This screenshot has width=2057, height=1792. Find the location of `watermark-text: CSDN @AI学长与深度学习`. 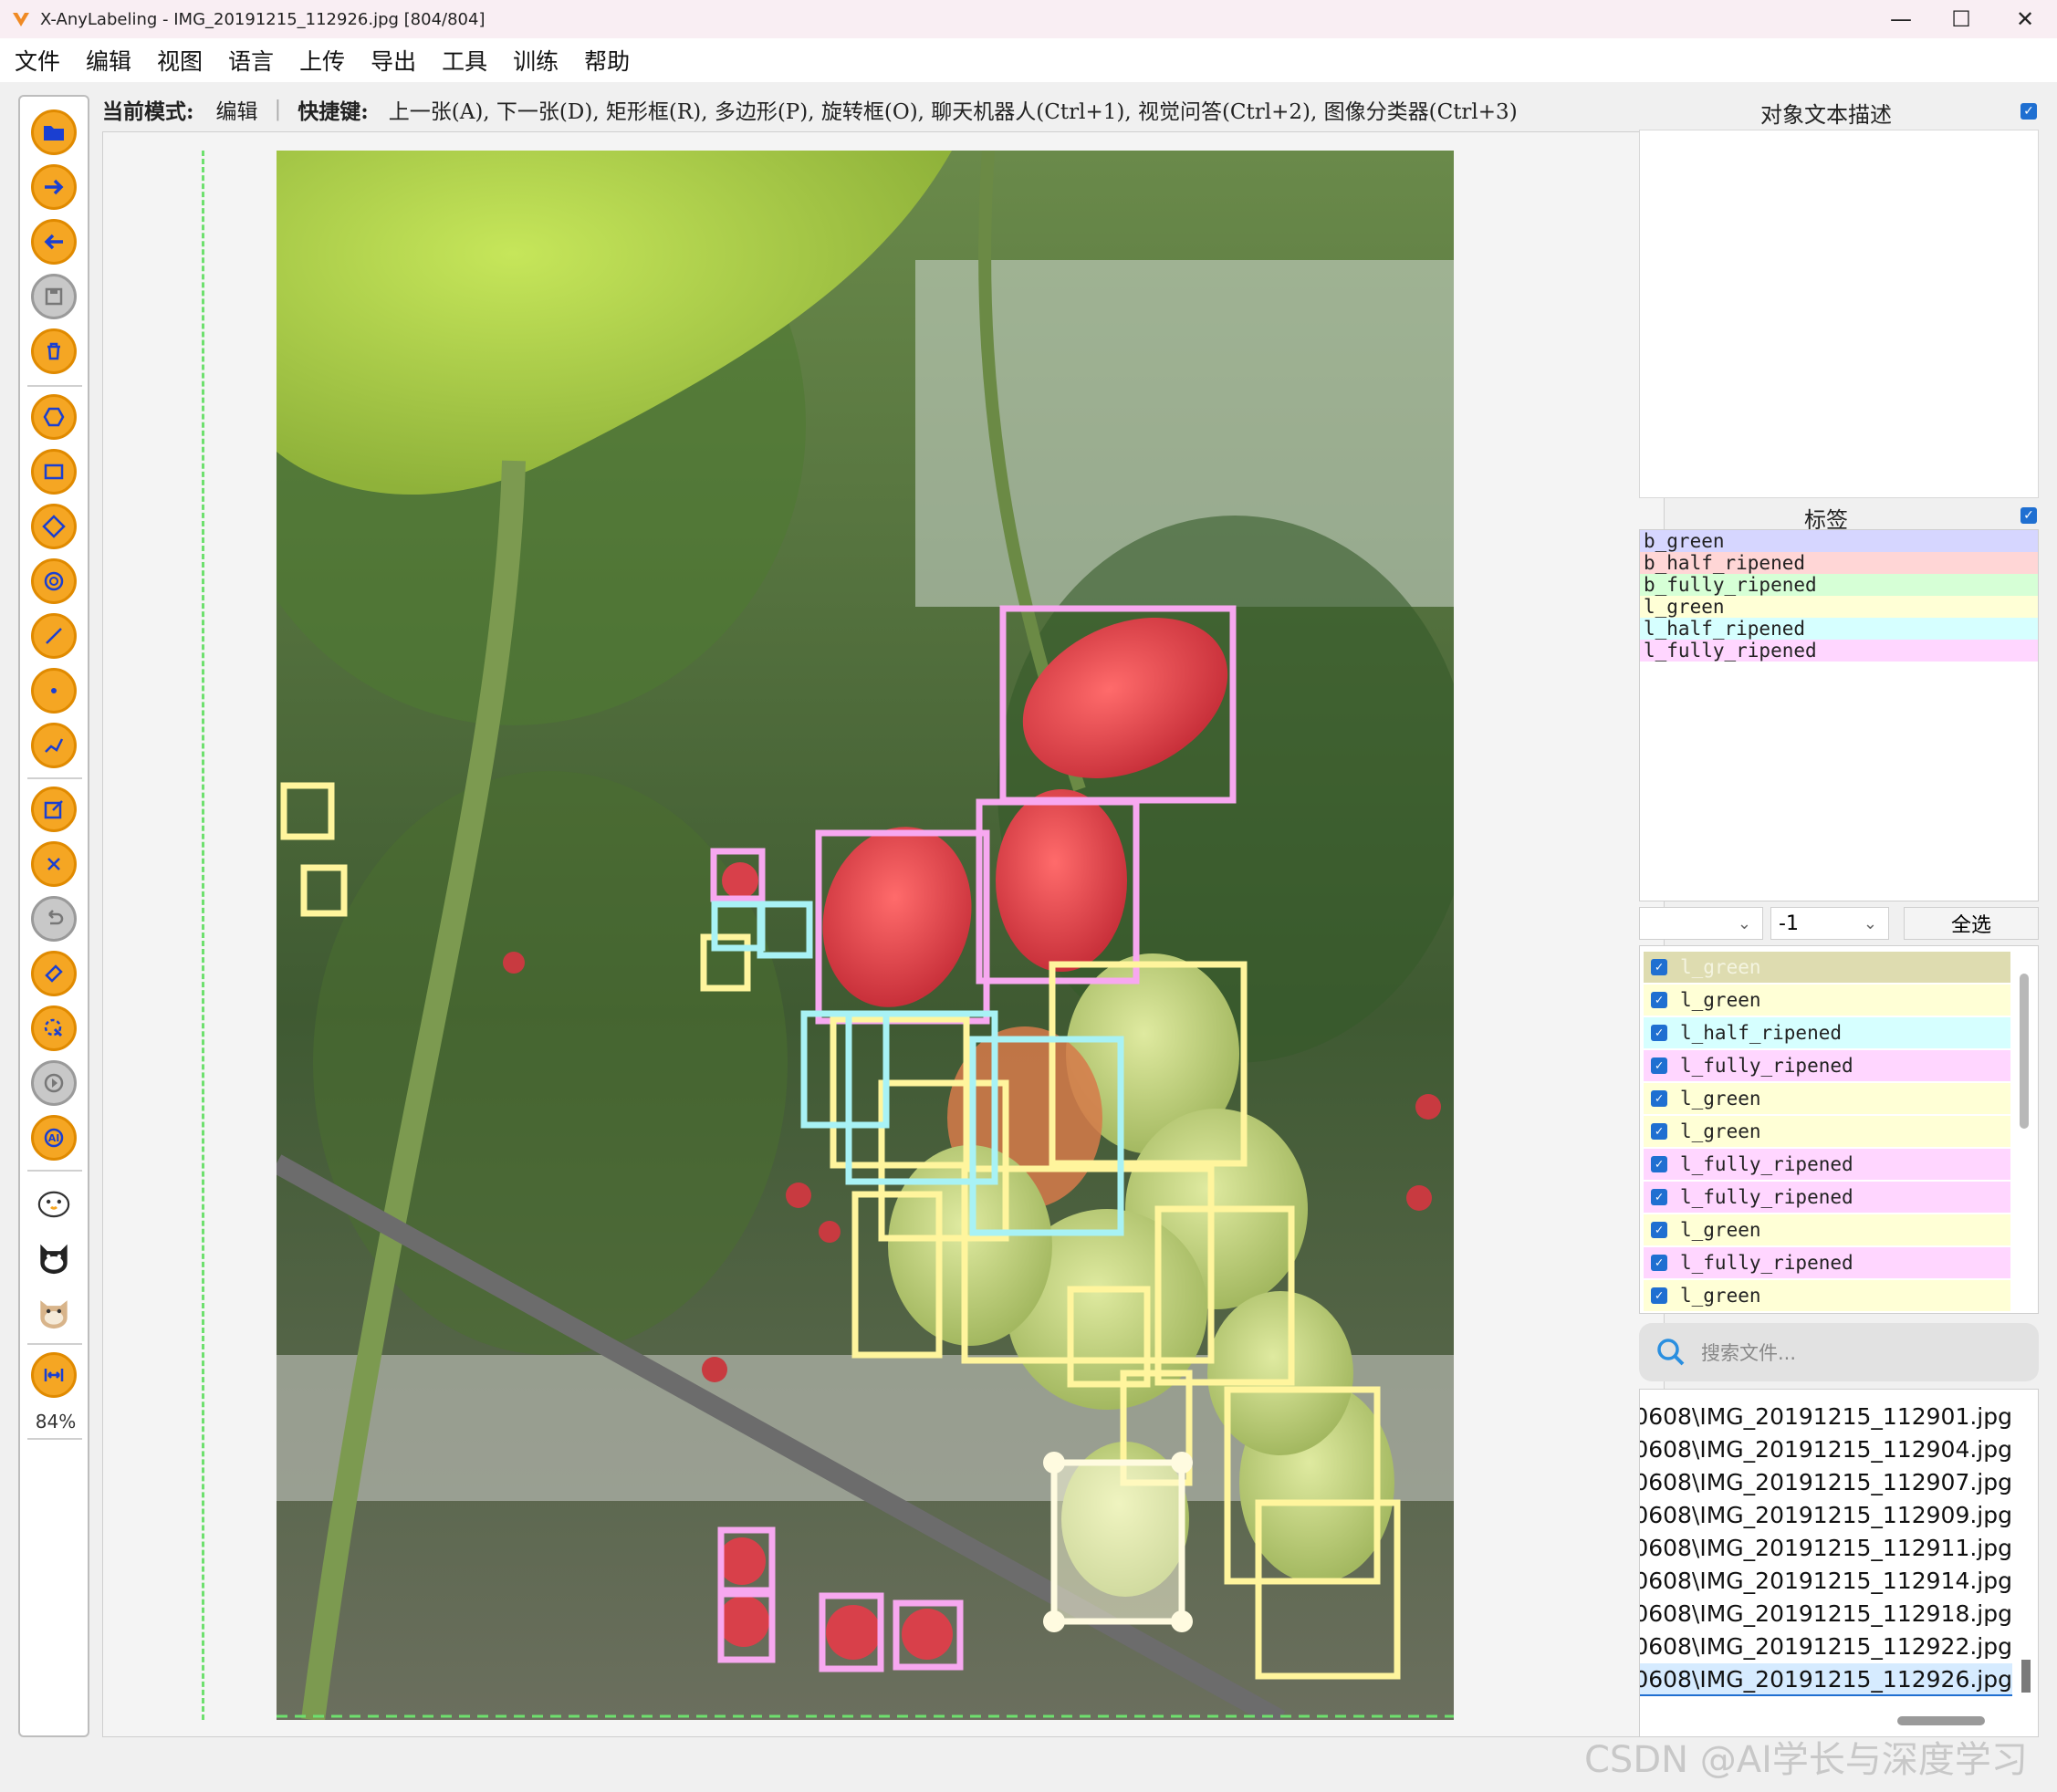

watermark-text: CSDN @AI学长与深度学习 is located at coordinates (1806, 1760).